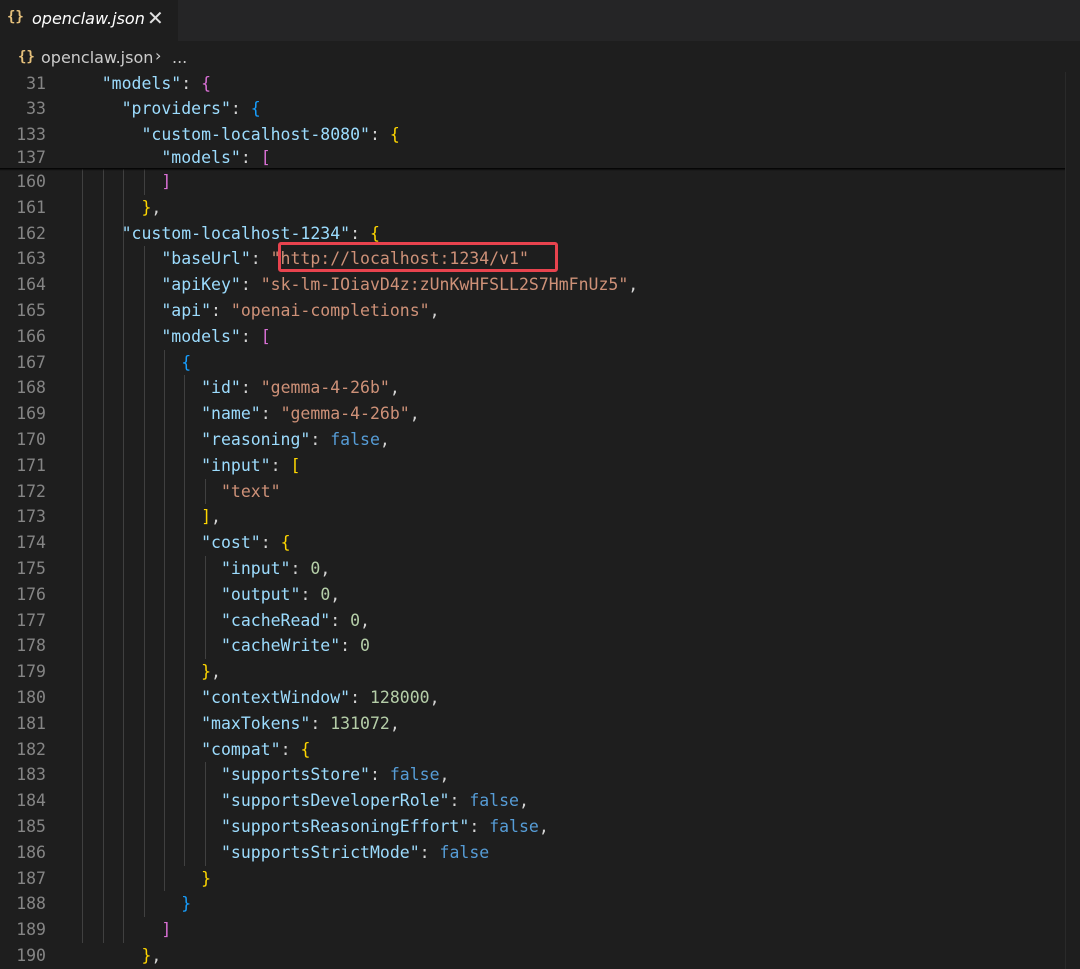 This screenshot has width=1080, height=969. Describe the element at coordinates (540, 388) in the screenshot. I see `code-line-row: 168 "id": "gemma-4-26b",` at that location.